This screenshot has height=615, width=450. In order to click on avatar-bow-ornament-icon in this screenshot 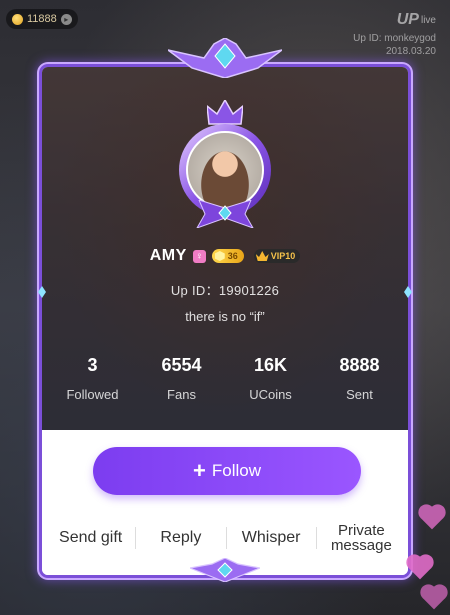, I will do `click(225, 214)`.